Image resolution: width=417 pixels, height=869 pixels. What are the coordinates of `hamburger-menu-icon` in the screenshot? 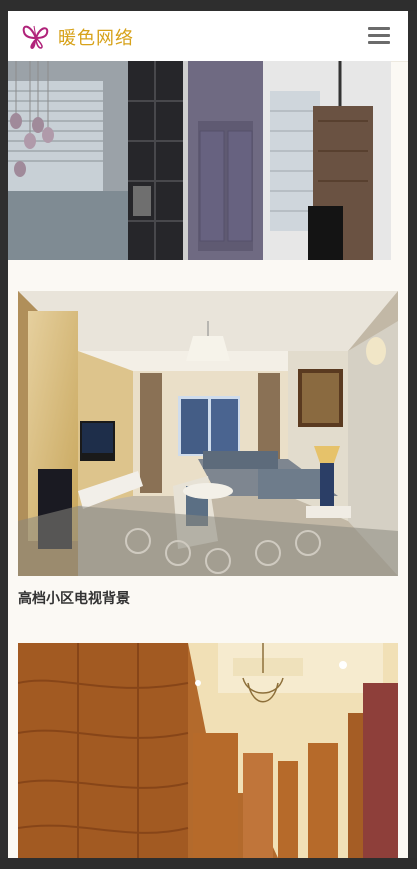 It's located at (379, 36).